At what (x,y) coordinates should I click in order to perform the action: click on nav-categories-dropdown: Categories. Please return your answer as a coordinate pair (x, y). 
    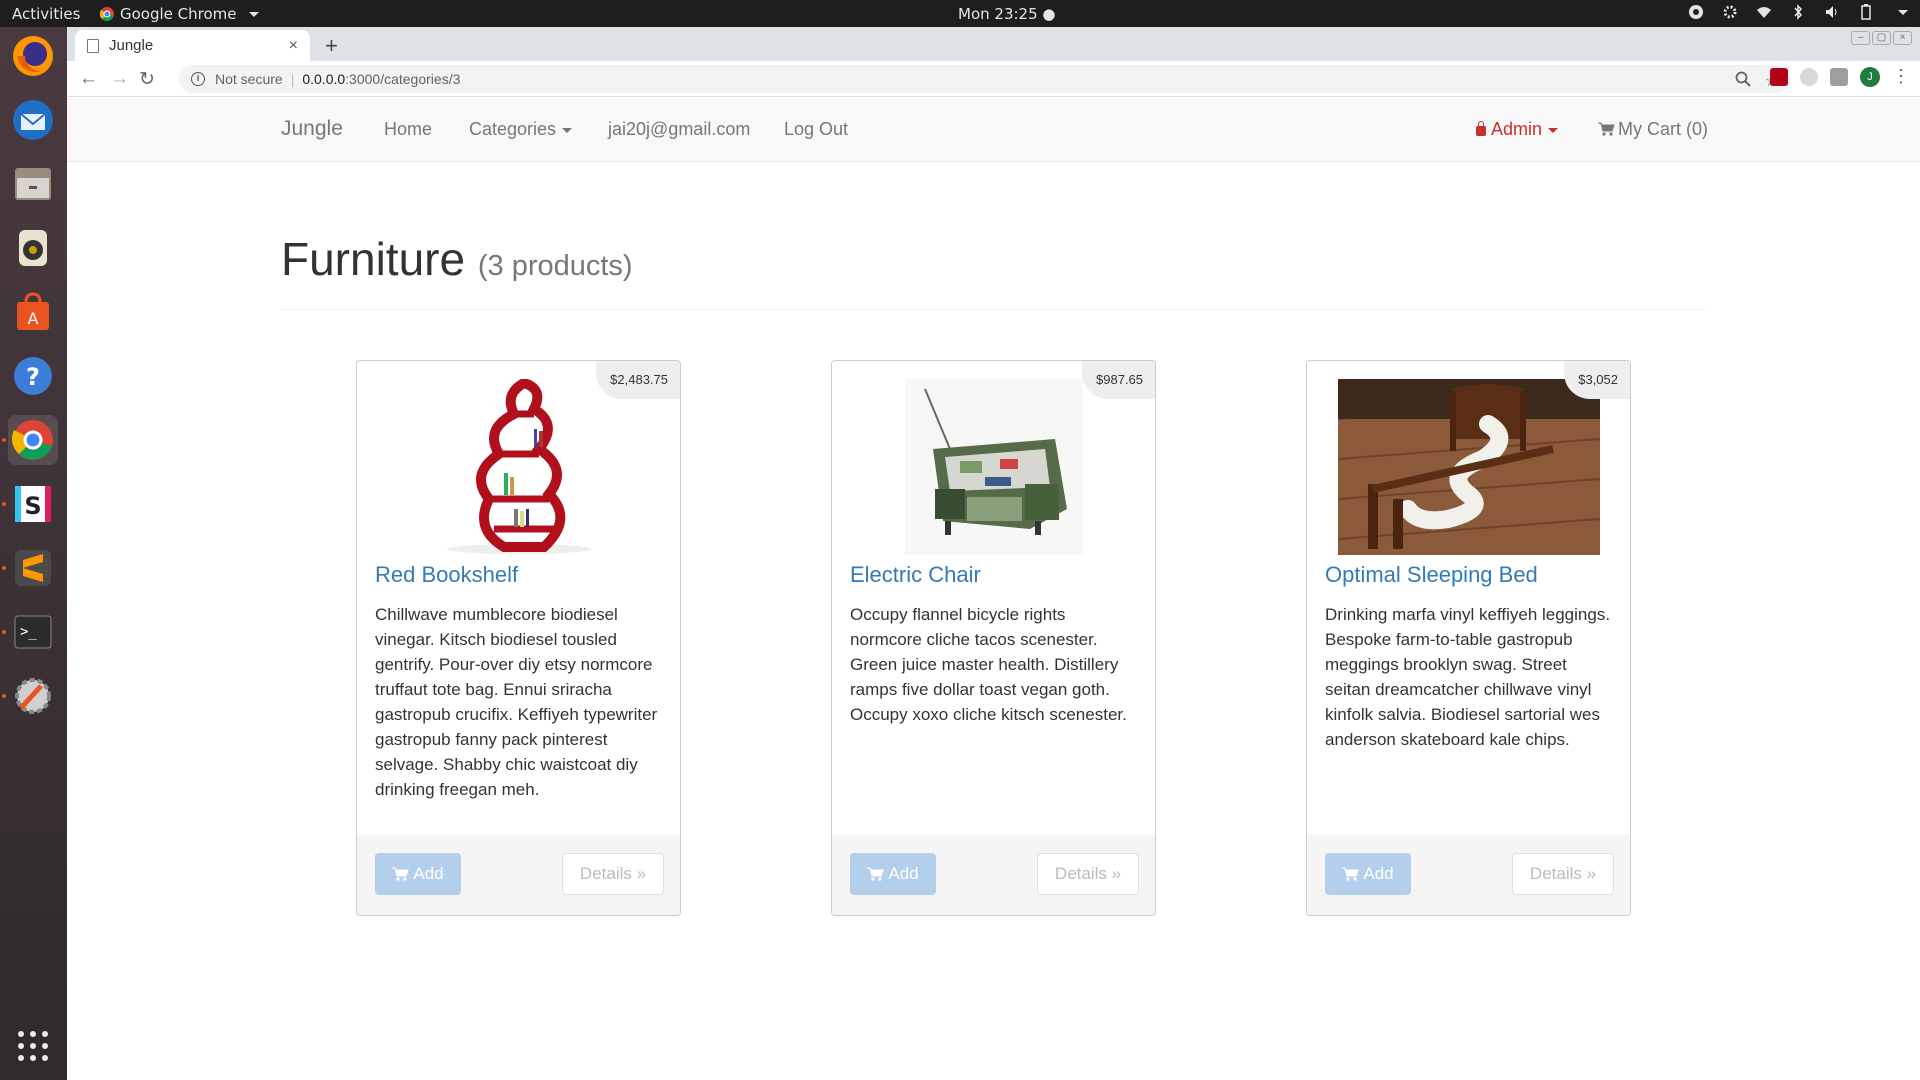
    Looking at the image, I should click on (521, 129).